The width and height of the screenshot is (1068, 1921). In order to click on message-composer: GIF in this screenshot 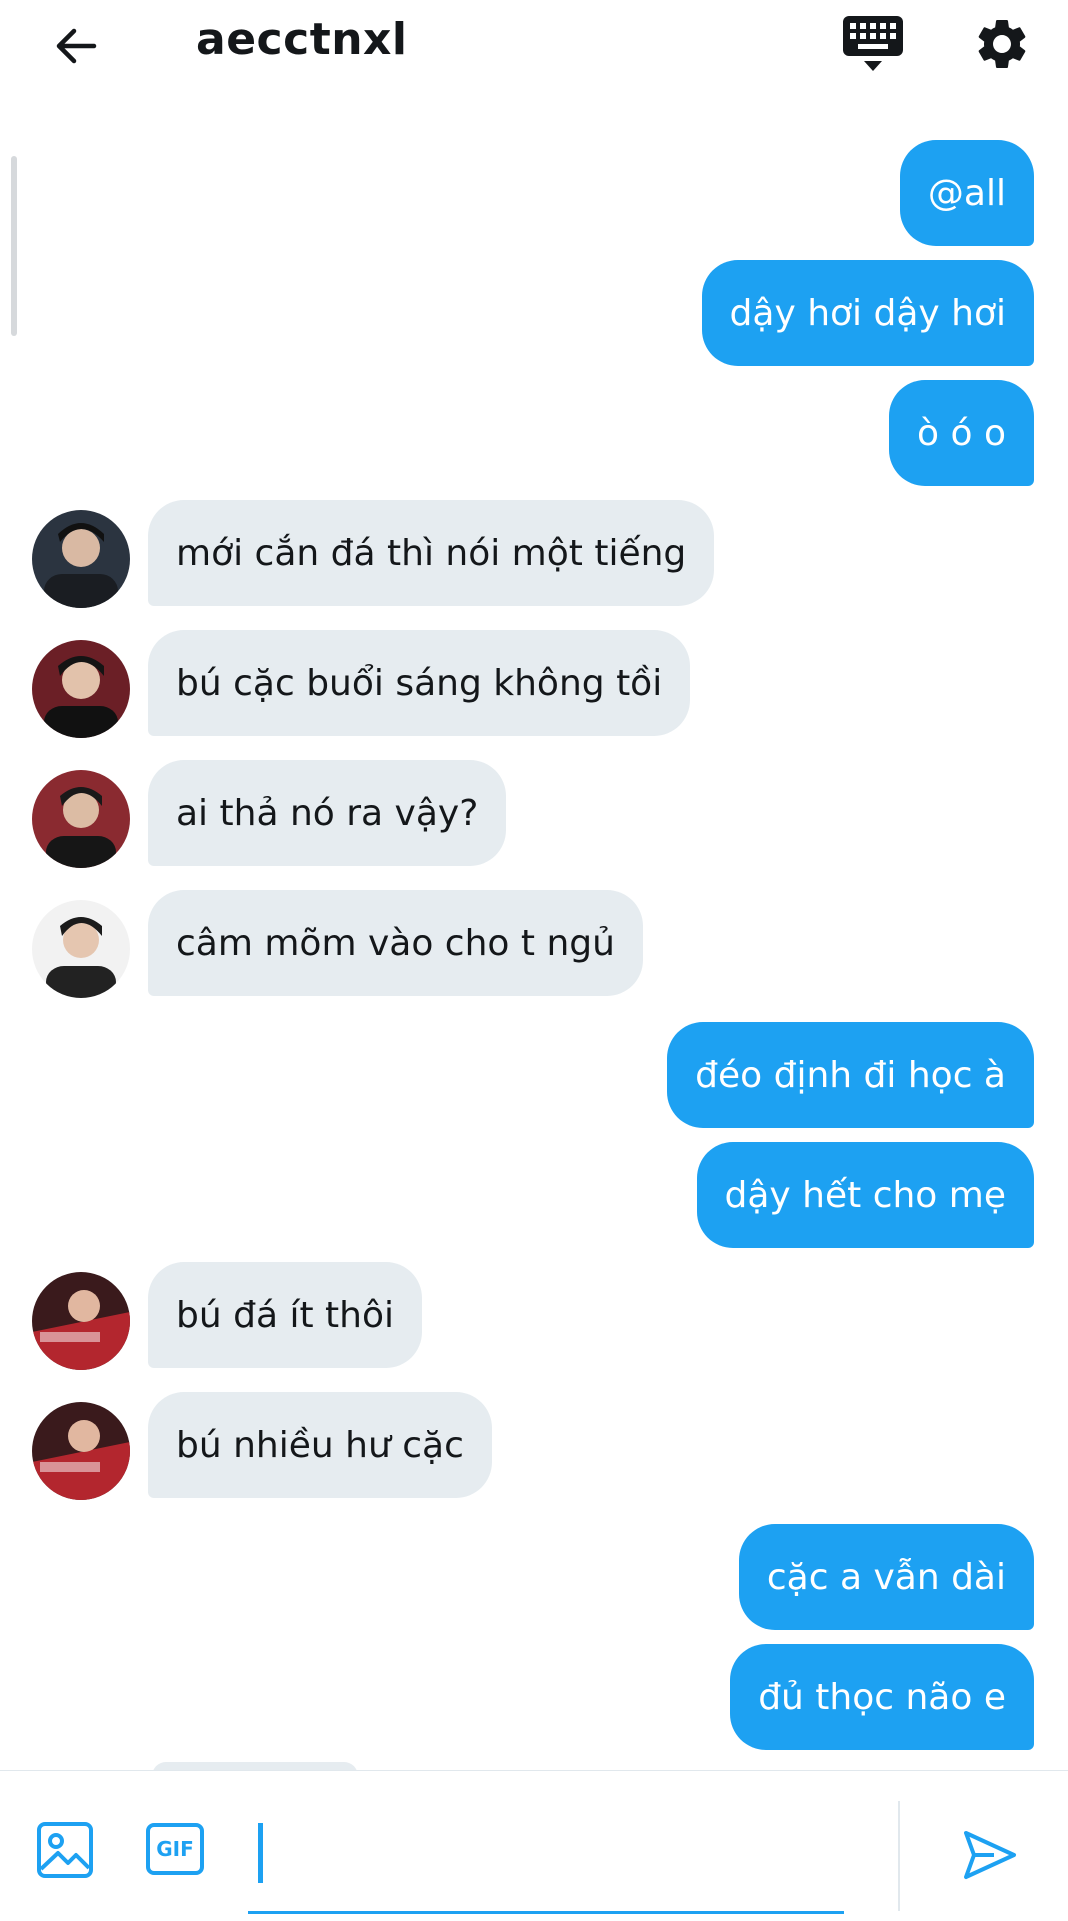, I will do `click(534, 1845)`.